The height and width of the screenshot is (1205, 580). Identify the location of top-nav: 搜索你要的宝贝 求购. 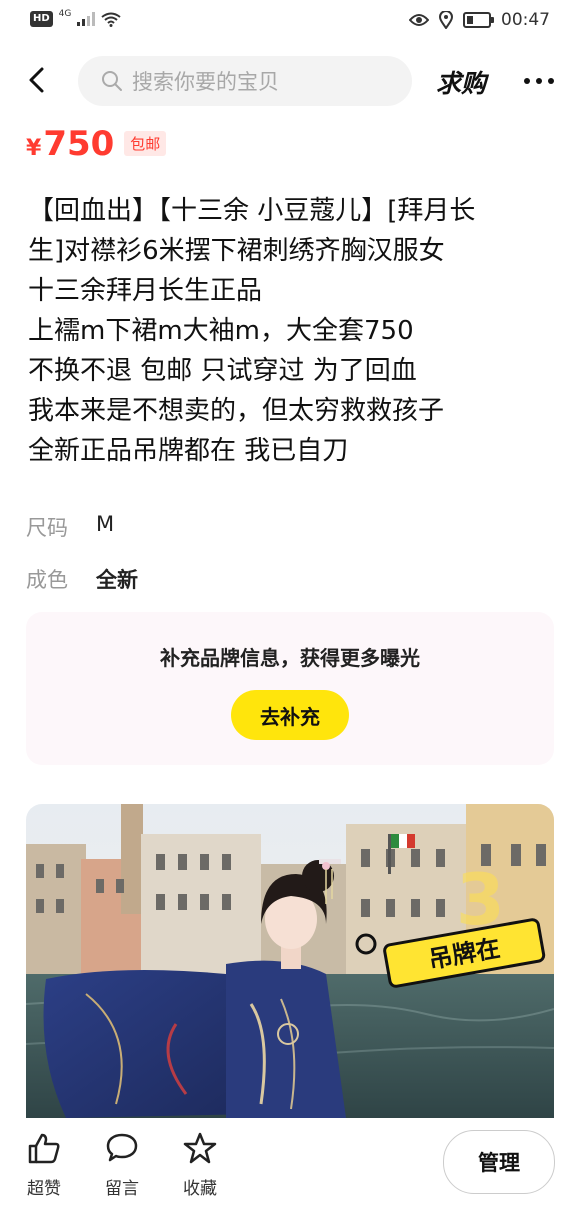
(290, 81).